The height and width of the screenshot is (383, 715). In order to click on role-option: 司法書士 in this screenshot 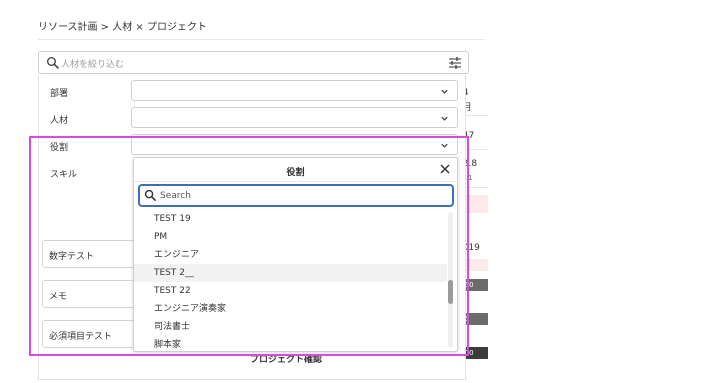, I will do `click(290, 327)`.